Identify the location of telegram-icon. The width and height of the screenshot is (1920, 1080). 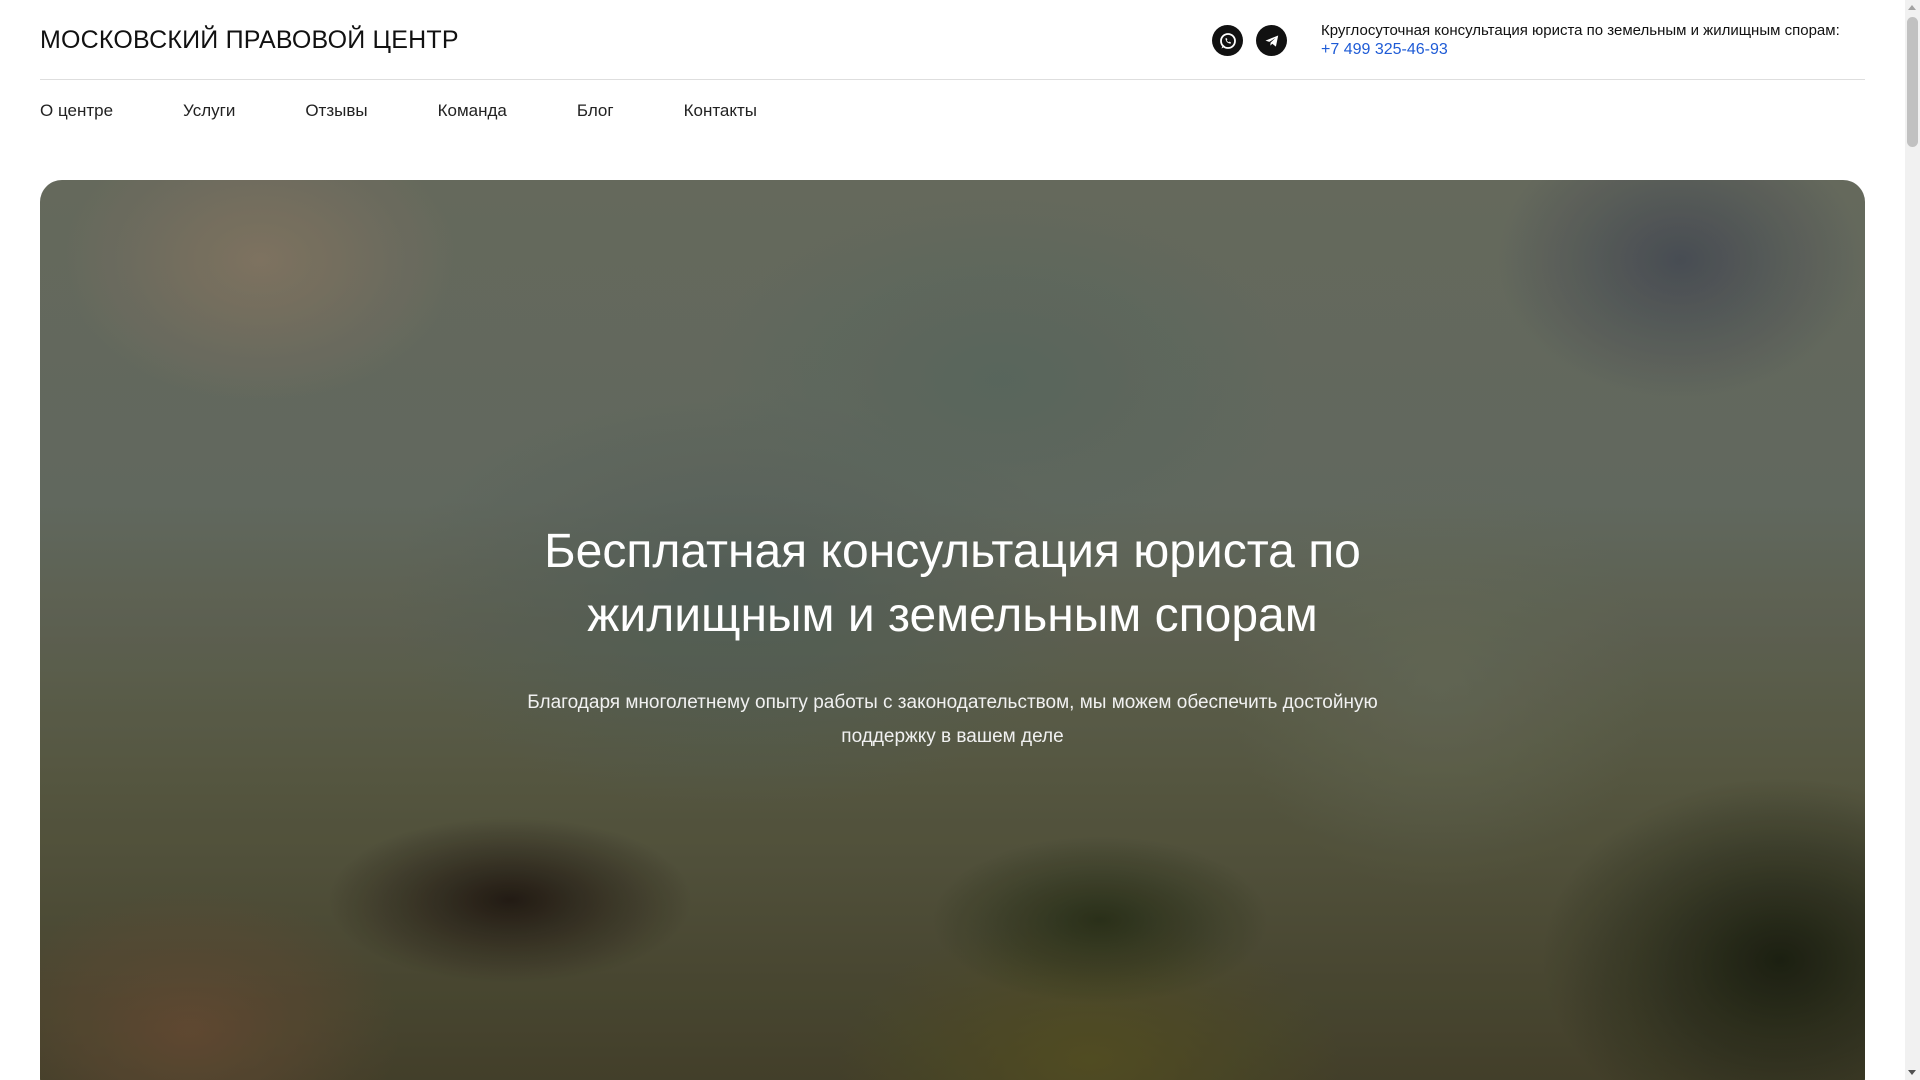
(1272, 41).